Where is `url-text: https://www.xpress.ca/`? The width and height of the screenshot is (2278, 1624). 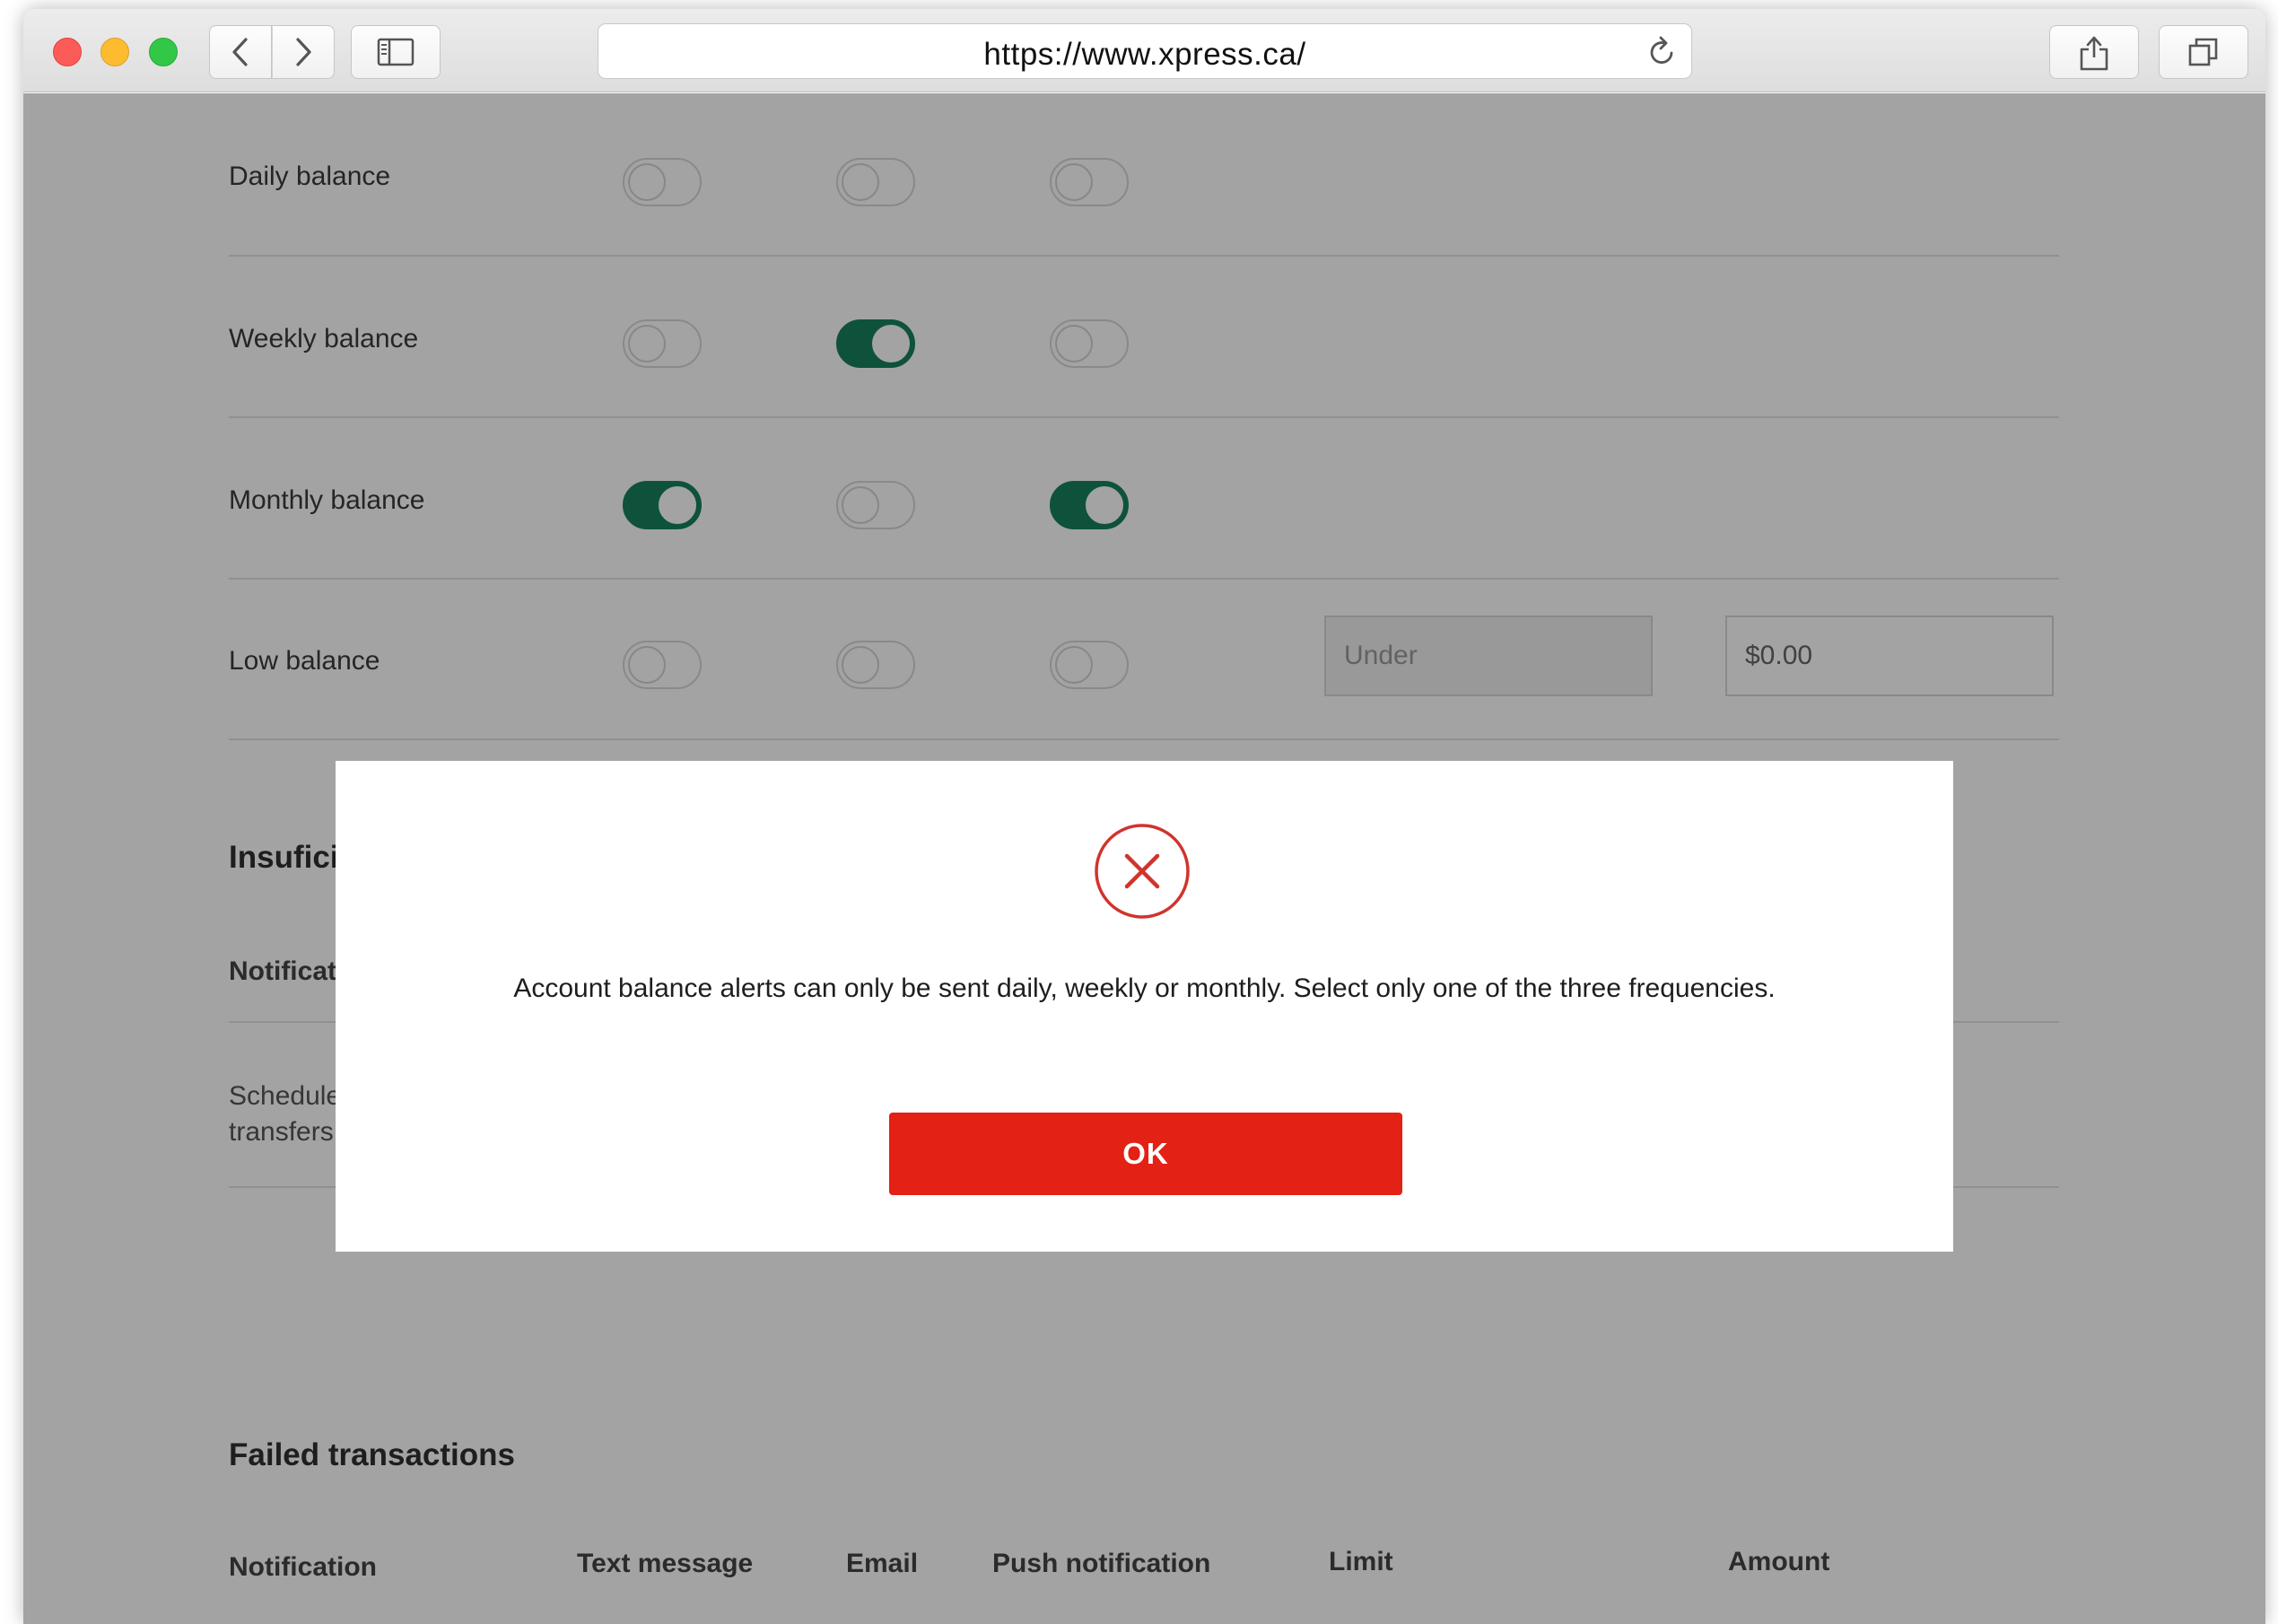
url-text: https://www.xpress.ca/ is located at coordinates (1144, 55).